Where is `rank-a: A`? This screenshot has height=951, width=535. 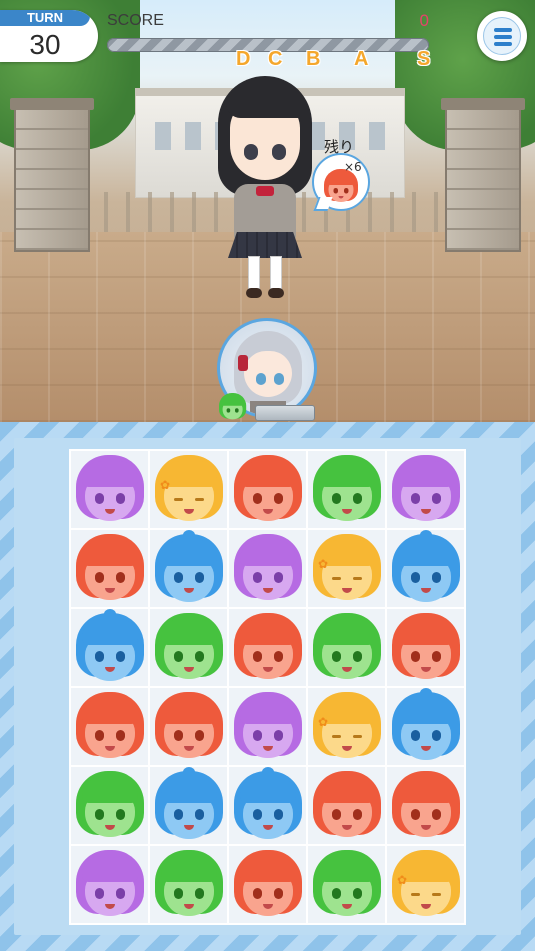
rank-a: A is located at coordinates (361, 59).